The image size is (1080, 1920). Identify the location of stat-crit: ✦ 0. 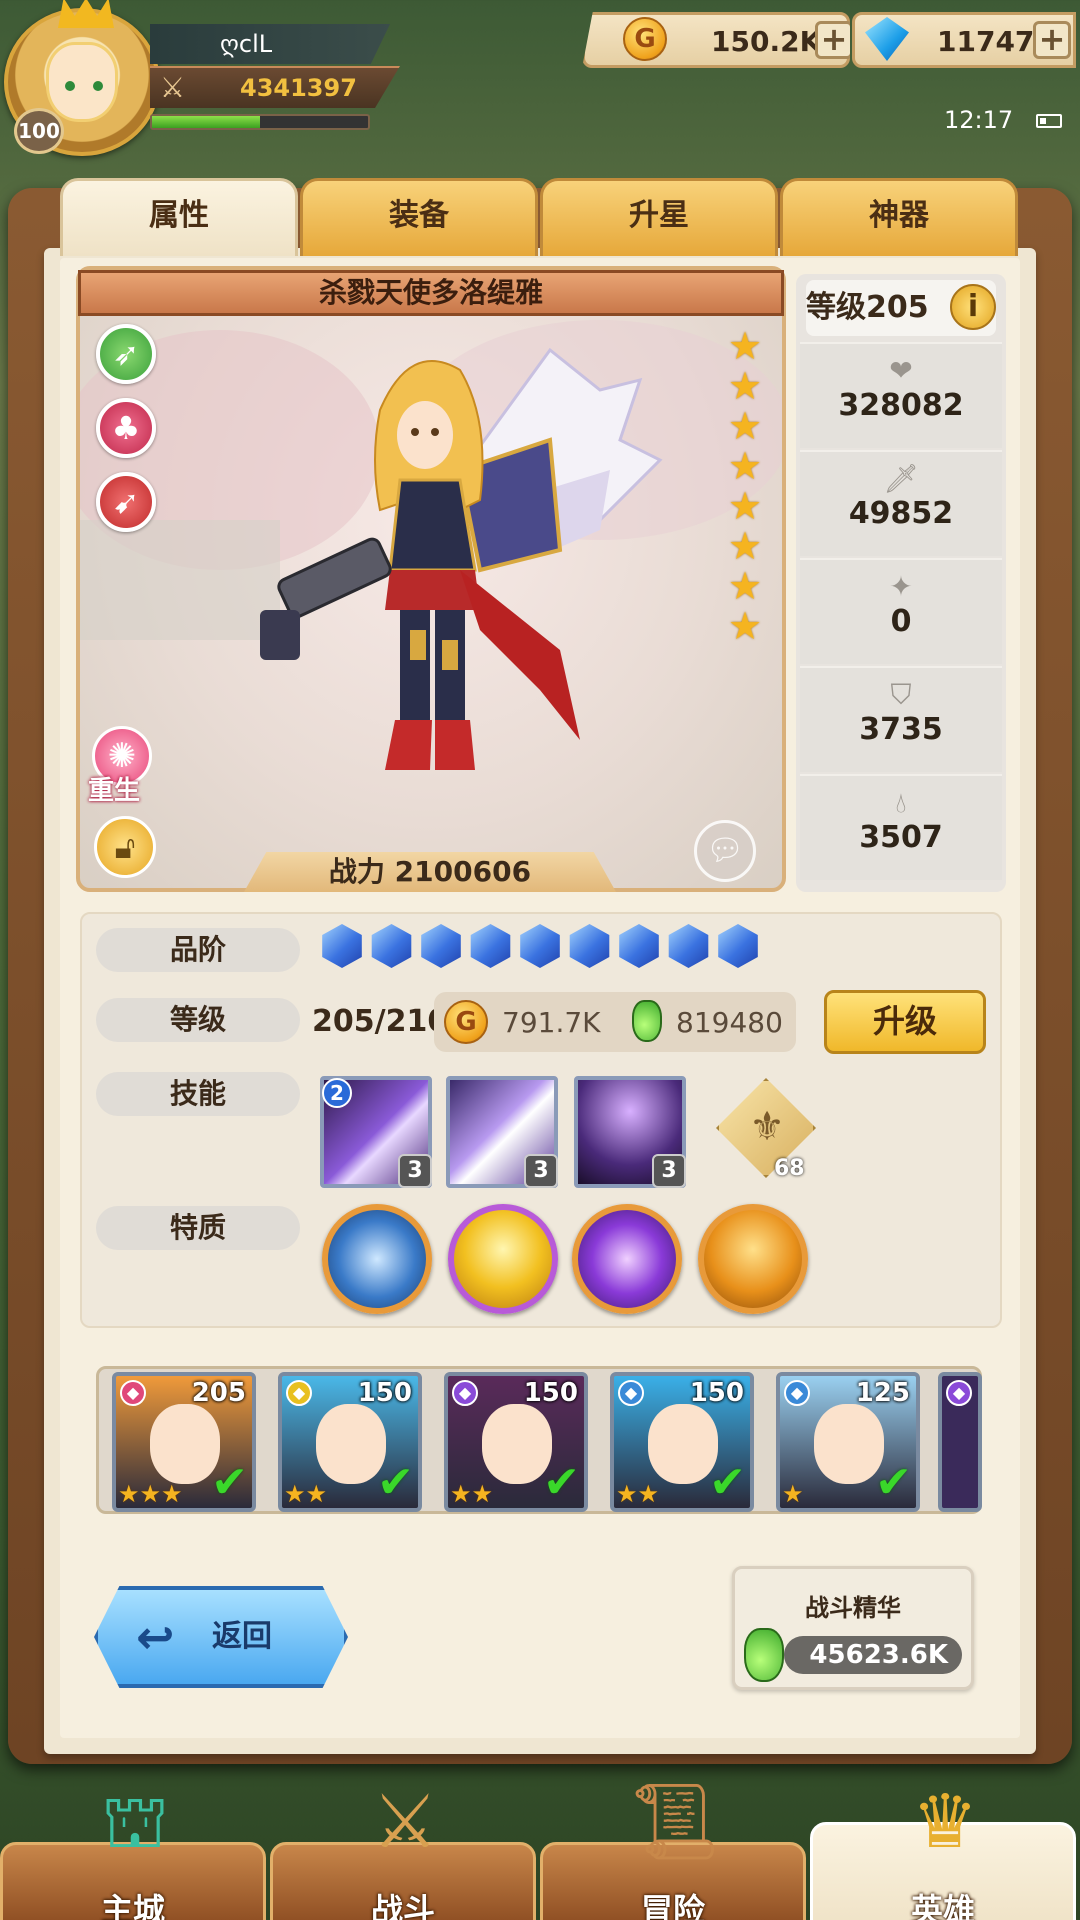
(901, 611).